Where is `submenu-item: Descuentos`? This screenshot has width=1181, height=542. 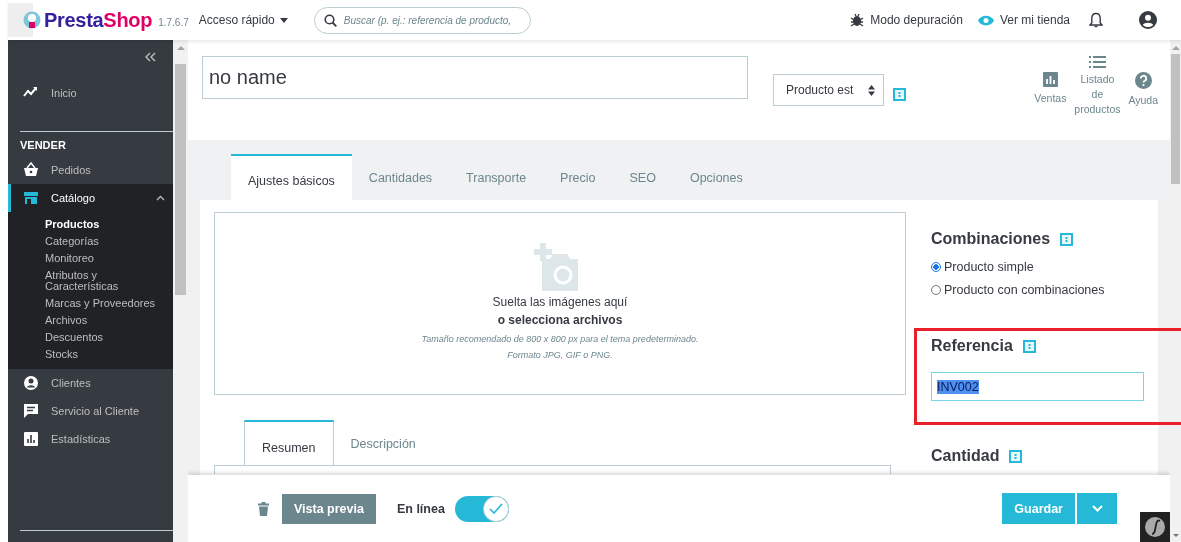 submenu-item: Descuentos is located at coordinates (90, 337).